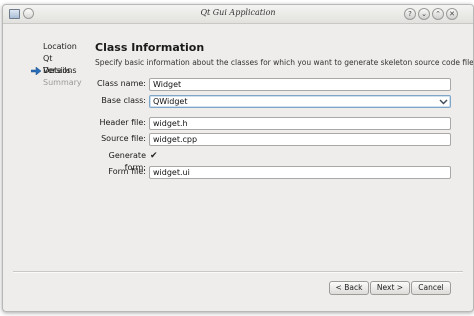 This screenshot has width=474, height=316. I want to click on window-title: Qt Gui Application, so click(238, 12).